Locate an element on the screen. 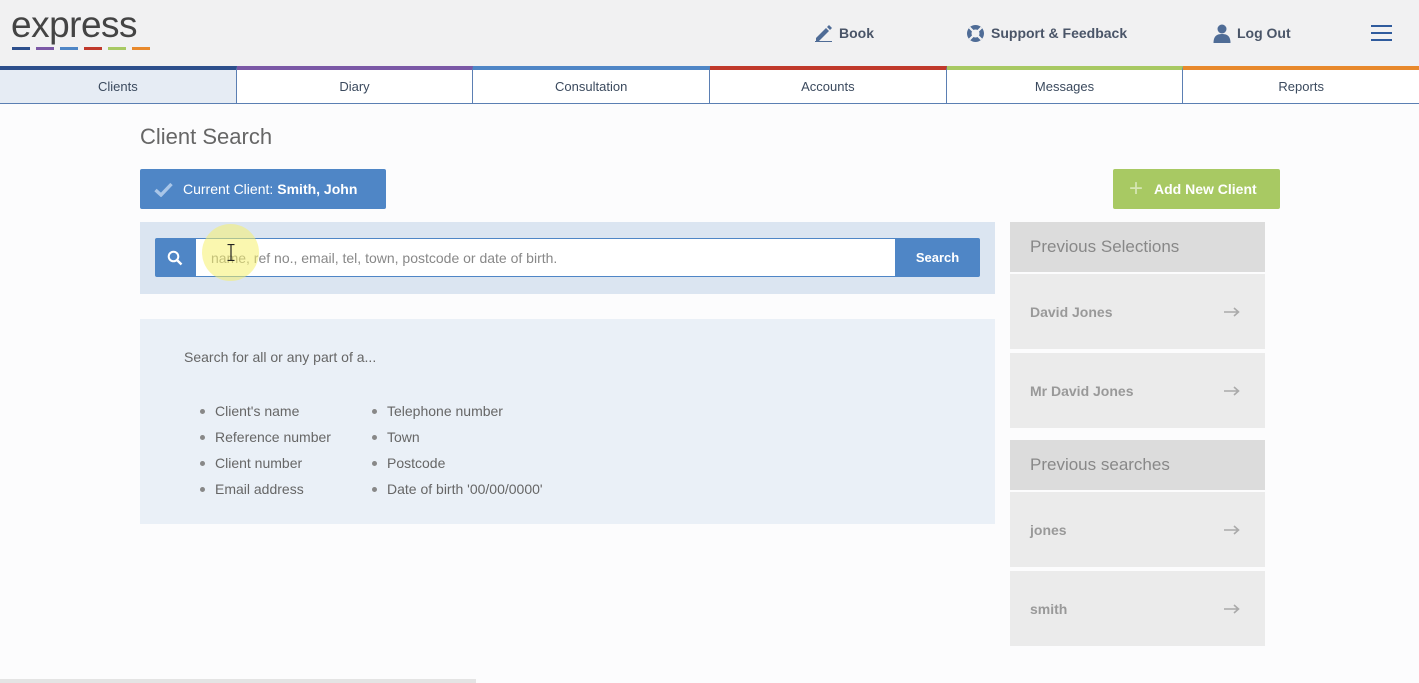 The height and width of the screenshot is (683, 1419). tab-diary: Diary is located at coordinates (355, 84).